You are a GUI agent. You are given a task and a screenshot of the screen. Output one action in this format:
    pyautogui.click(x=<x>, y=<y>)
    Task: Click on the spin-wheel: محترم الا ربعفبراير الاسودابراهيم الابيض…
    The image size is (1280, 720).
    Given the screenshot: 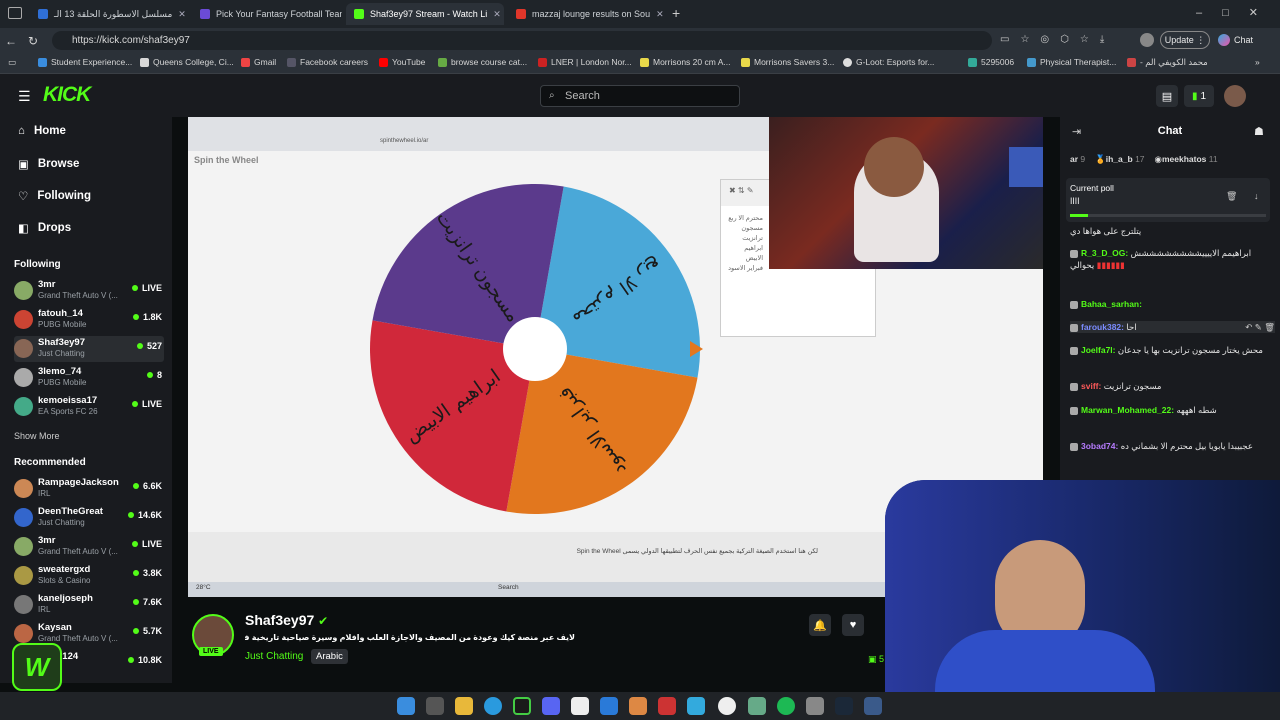 What is the action you would take?
    pyautogui.click(x=538, y=352)
    